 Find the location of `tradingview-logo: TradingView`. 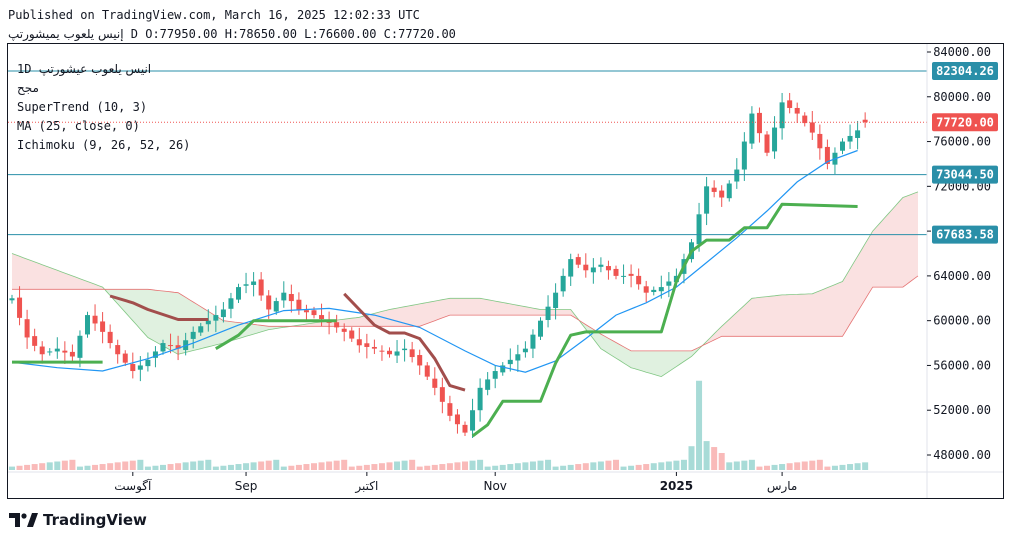

tradingview-logo: TradingView is located at coordinates (78, 520).